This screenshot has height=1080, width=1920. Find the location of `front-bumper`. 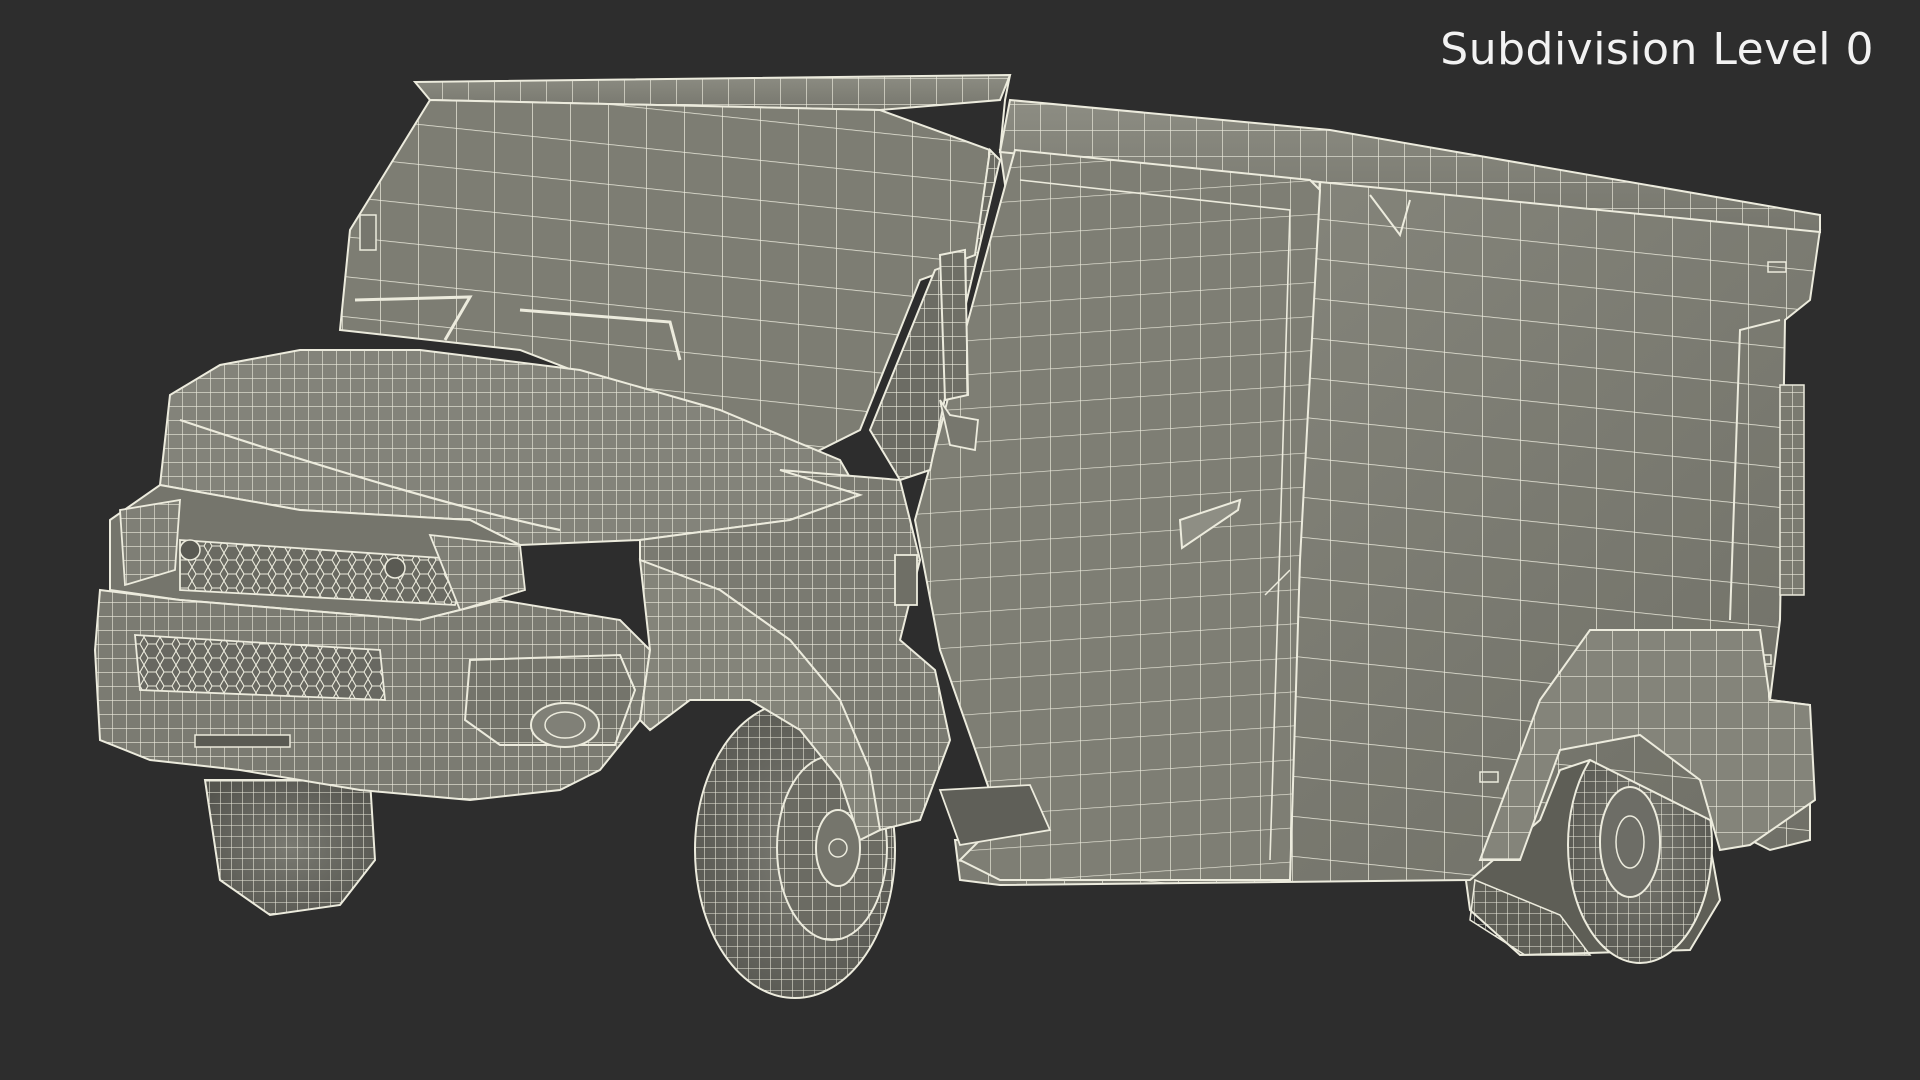

front-bumper is located at coordinates (372, 695).